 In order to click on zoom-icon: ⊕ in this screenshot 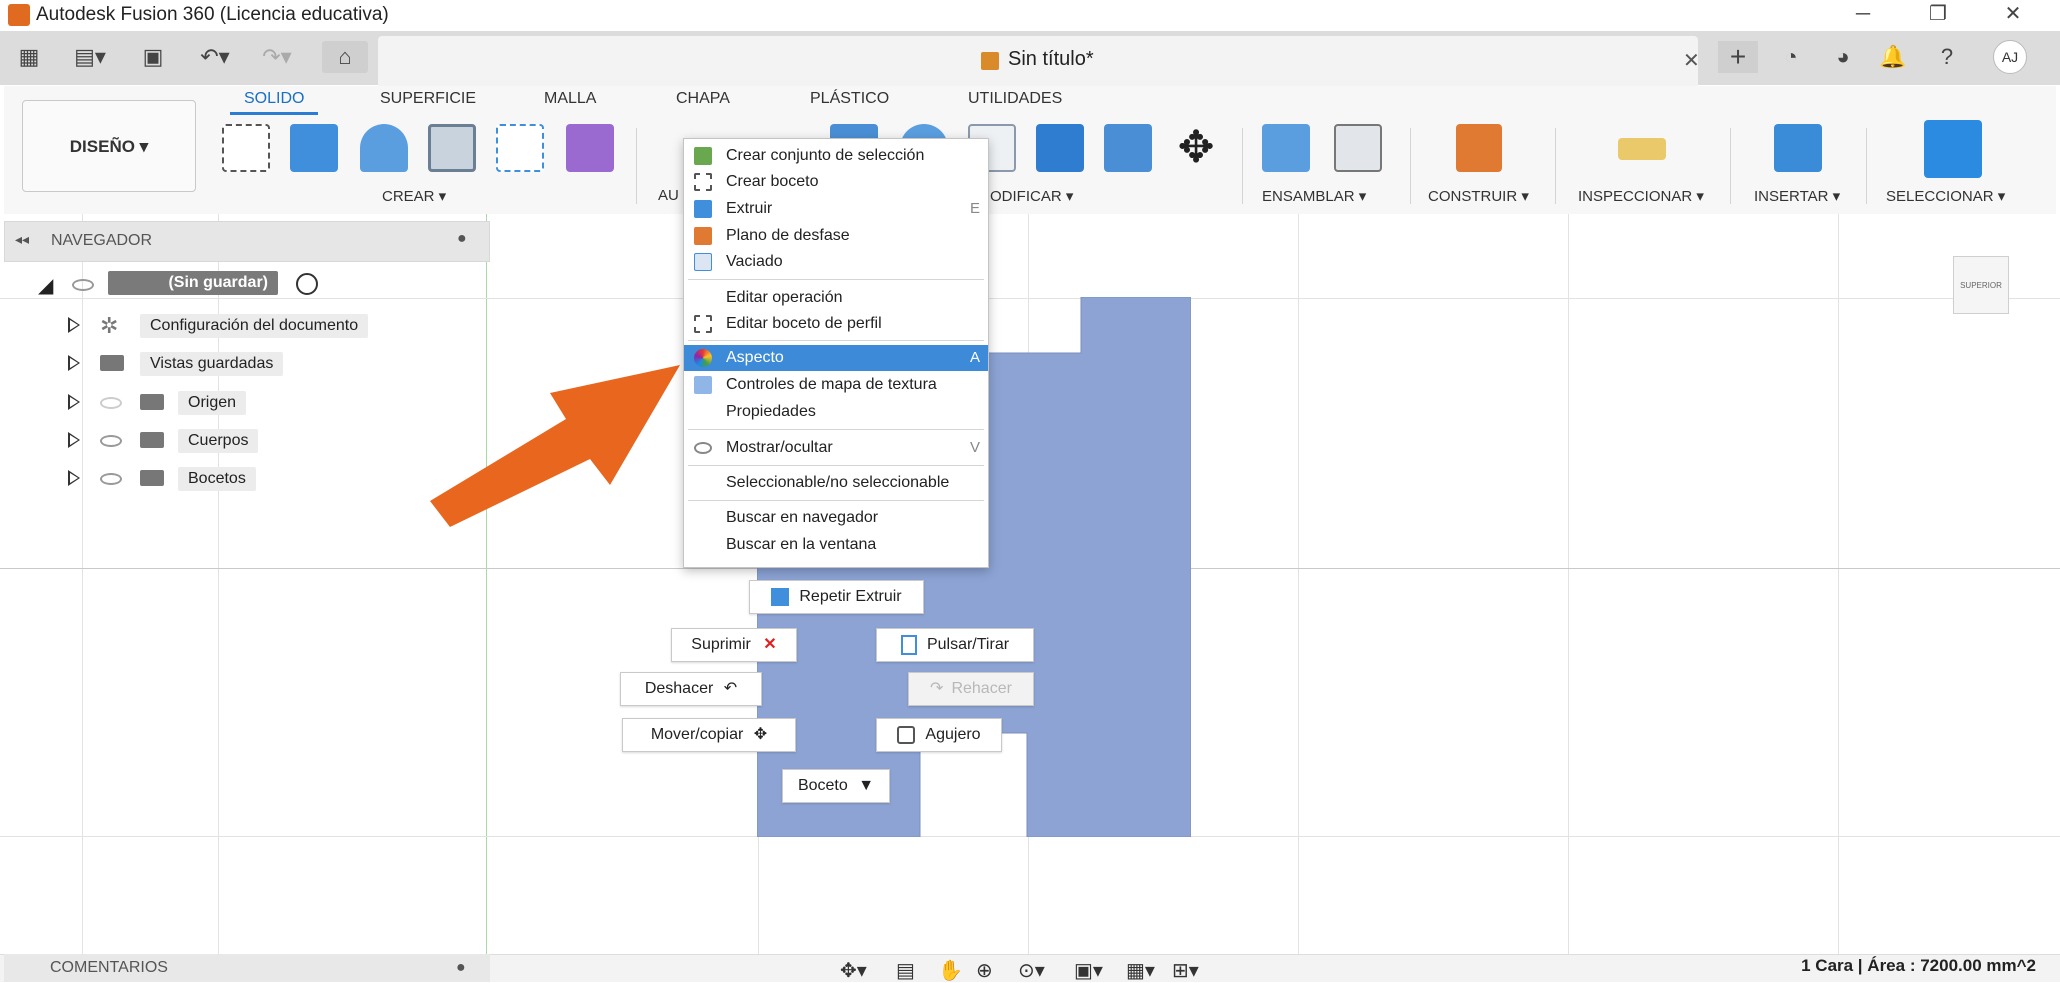, I will do `click(984, 970)`.